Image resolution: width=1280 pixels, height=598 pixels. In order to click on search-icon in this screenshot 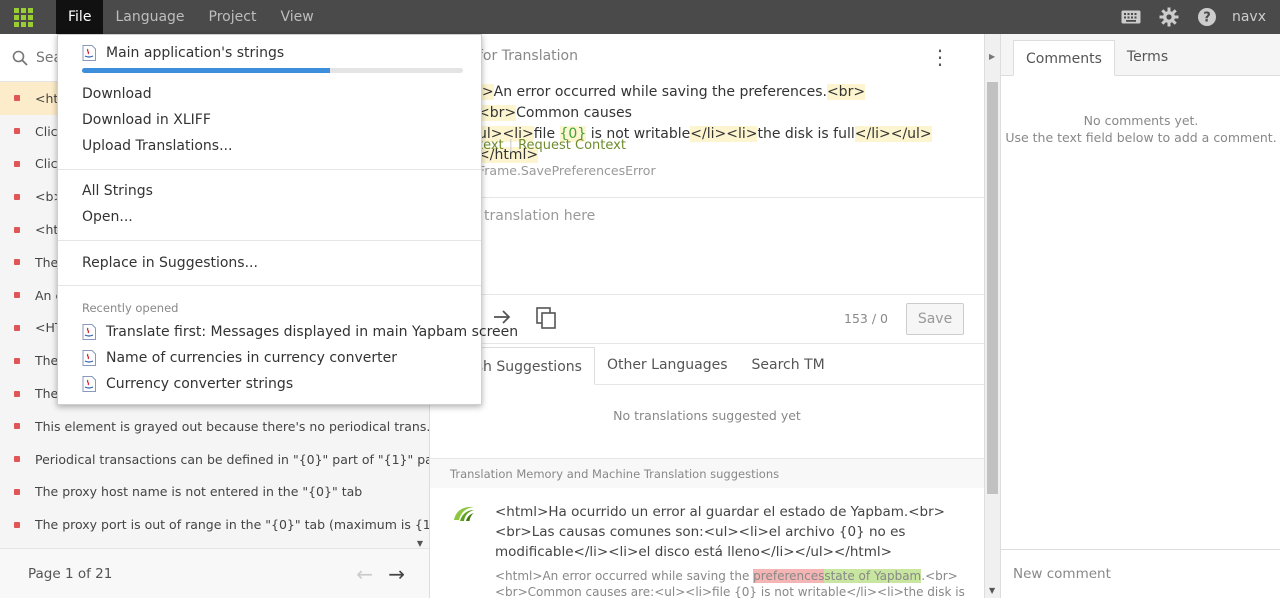, I will do `click(20, 58)`.